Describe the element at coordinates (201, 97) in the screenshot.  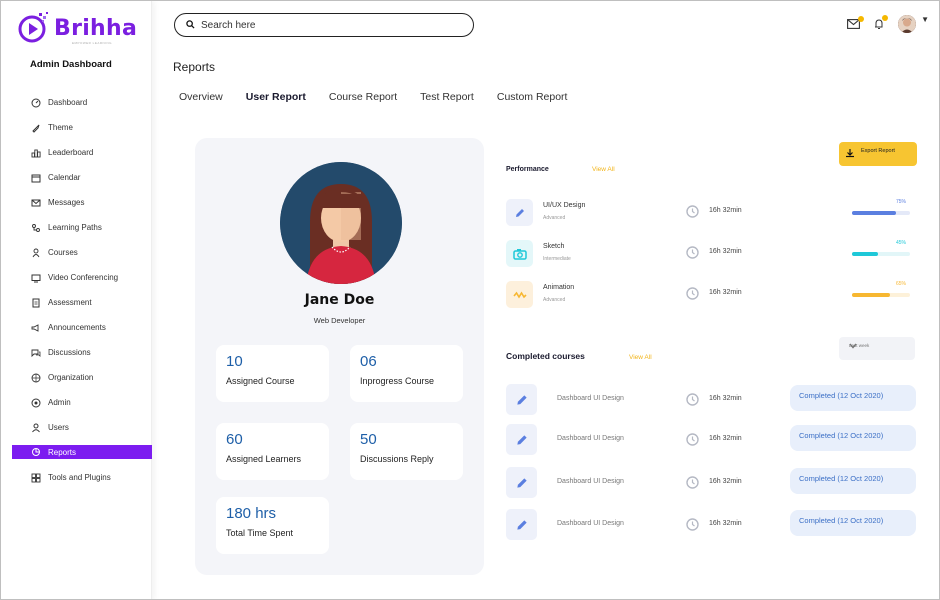
I see `tab-overview: Overview` at that location.